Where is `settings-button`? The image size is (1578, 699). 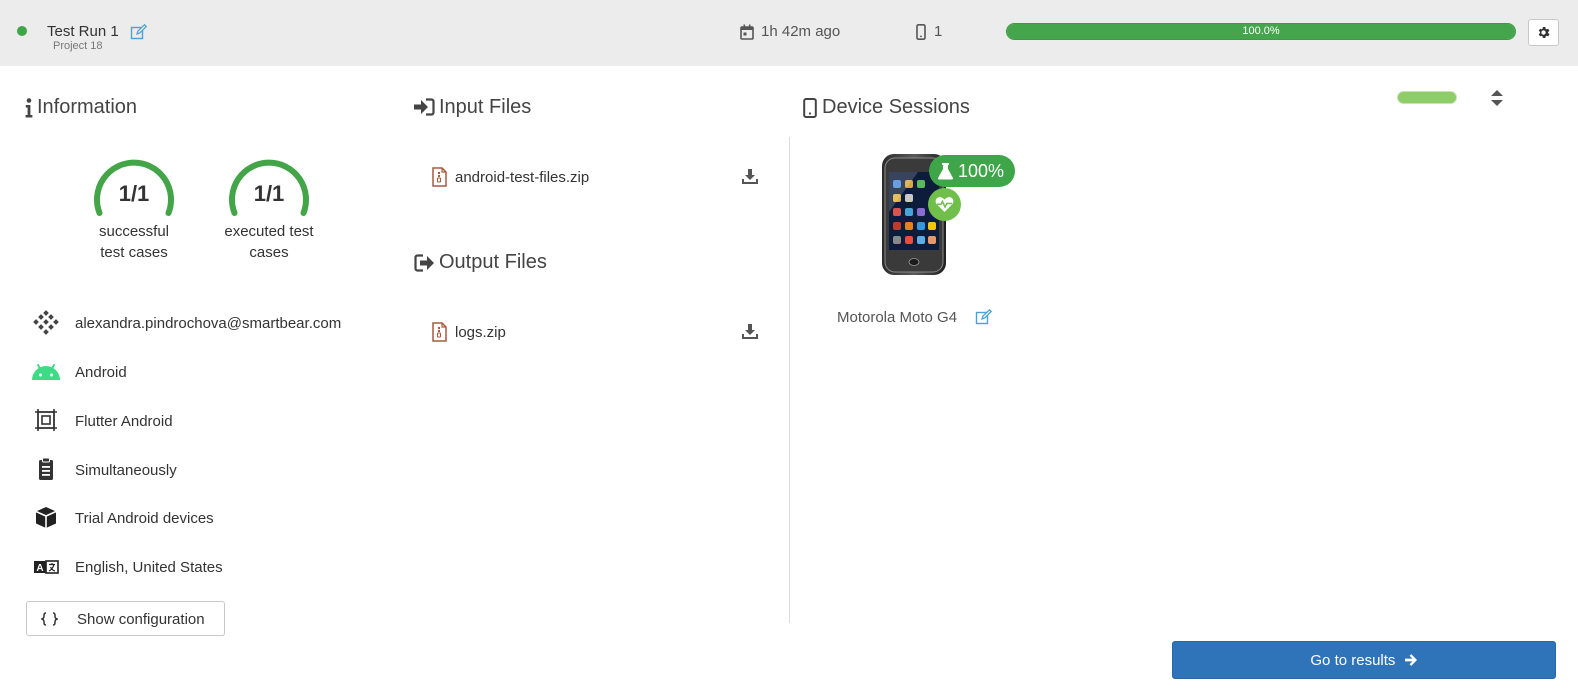 settings-button is located at coordinates (1543, 32).